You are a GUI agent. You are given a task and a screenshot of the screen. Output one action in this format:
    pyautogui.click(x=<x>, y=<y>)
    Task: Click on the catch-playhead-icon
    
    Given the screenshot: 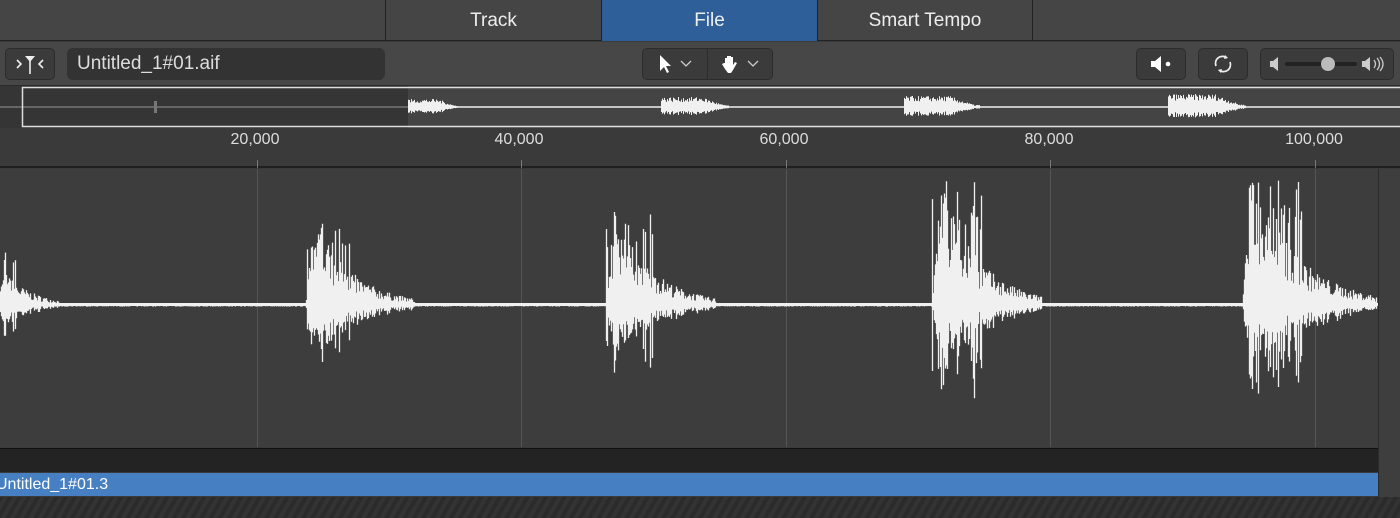 What is the action you would take?
    pyautogui.click(x=30, y=65)
    